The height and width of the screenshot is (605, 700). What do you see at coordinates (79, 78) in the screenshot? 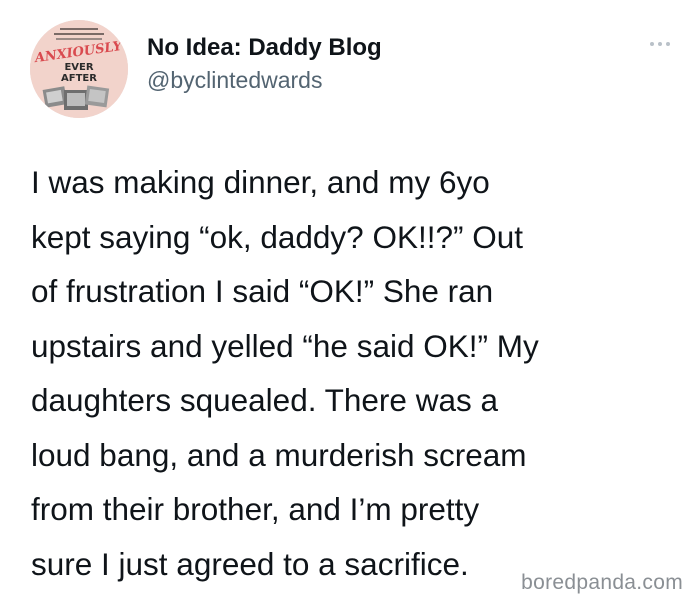
I see `svg-text: AFTER` at bounding box center [79, 78].